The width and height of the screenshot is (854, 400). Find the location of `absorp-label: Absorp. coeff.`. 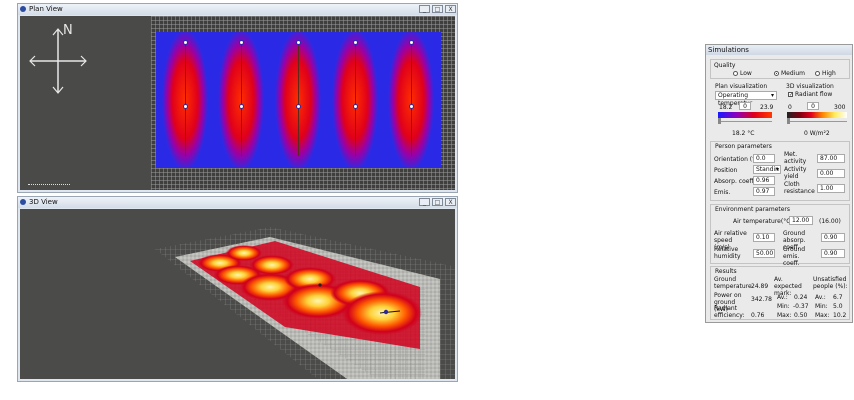

absorp-label: Absorp. coeff. is located at coordinates (735, 181).